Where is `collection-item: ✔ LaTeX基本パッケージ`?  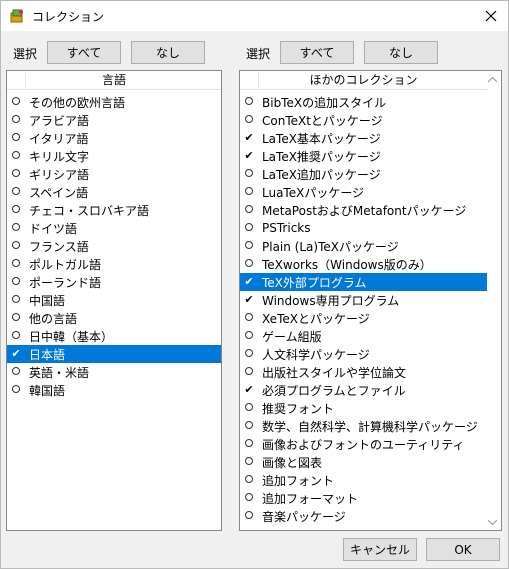
collection-item: ✔ LaTeX基本パッケージ is located at coordinates (363, 138).